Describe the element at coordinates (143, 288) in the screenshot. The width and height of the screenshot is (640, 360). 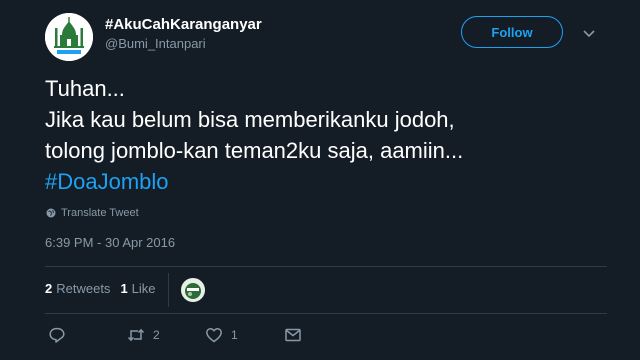
I see `likes-label: Like` at that location.